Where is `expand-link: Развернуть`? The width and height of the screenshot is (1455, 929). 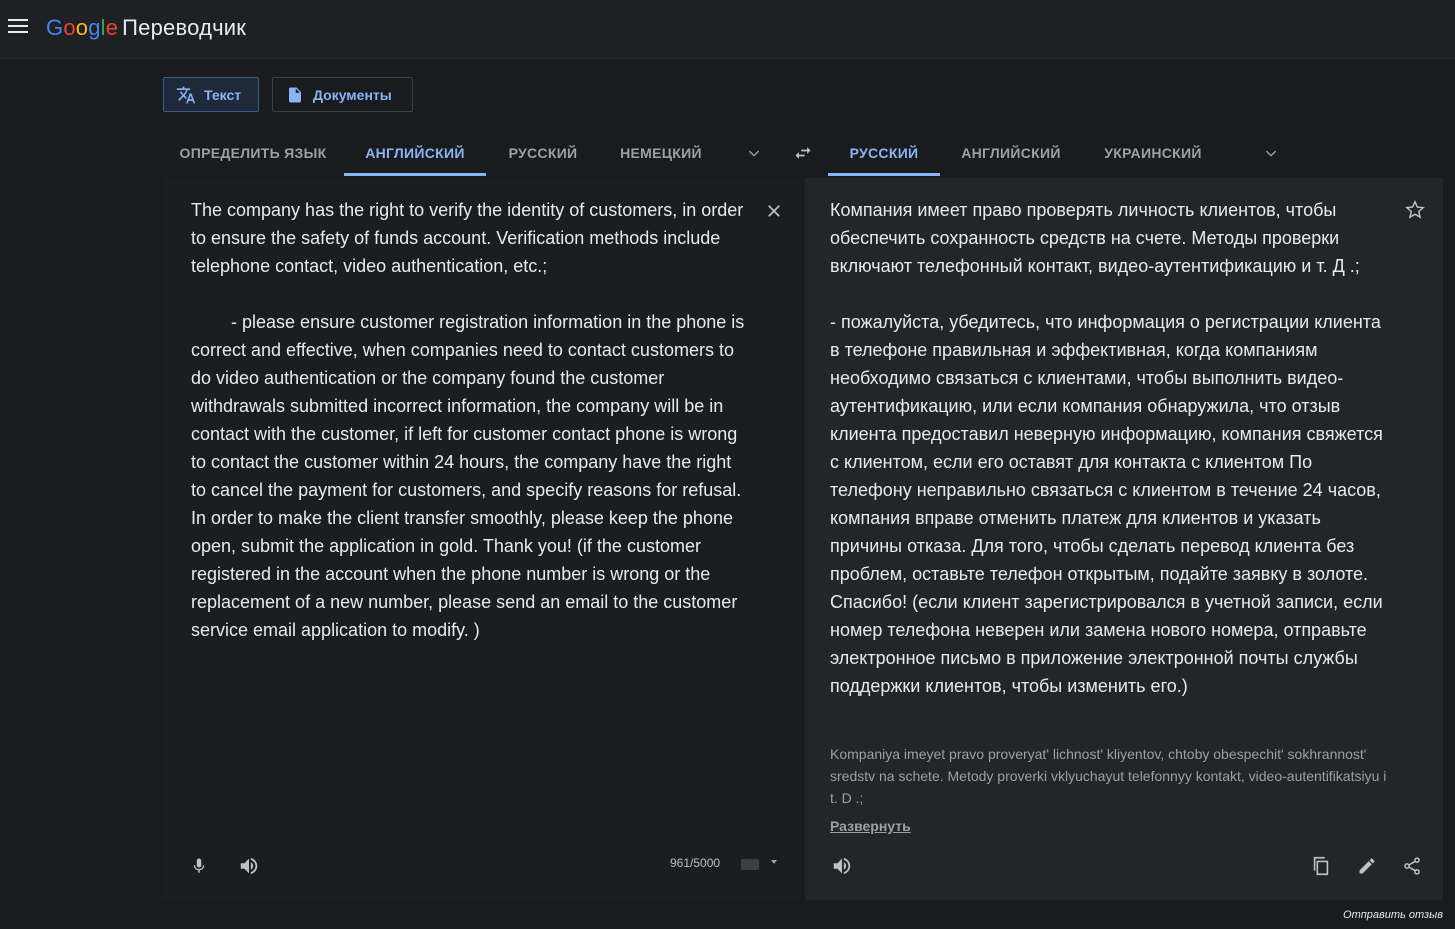 expand-link: Развернуть is located at coordinates (870, 826).